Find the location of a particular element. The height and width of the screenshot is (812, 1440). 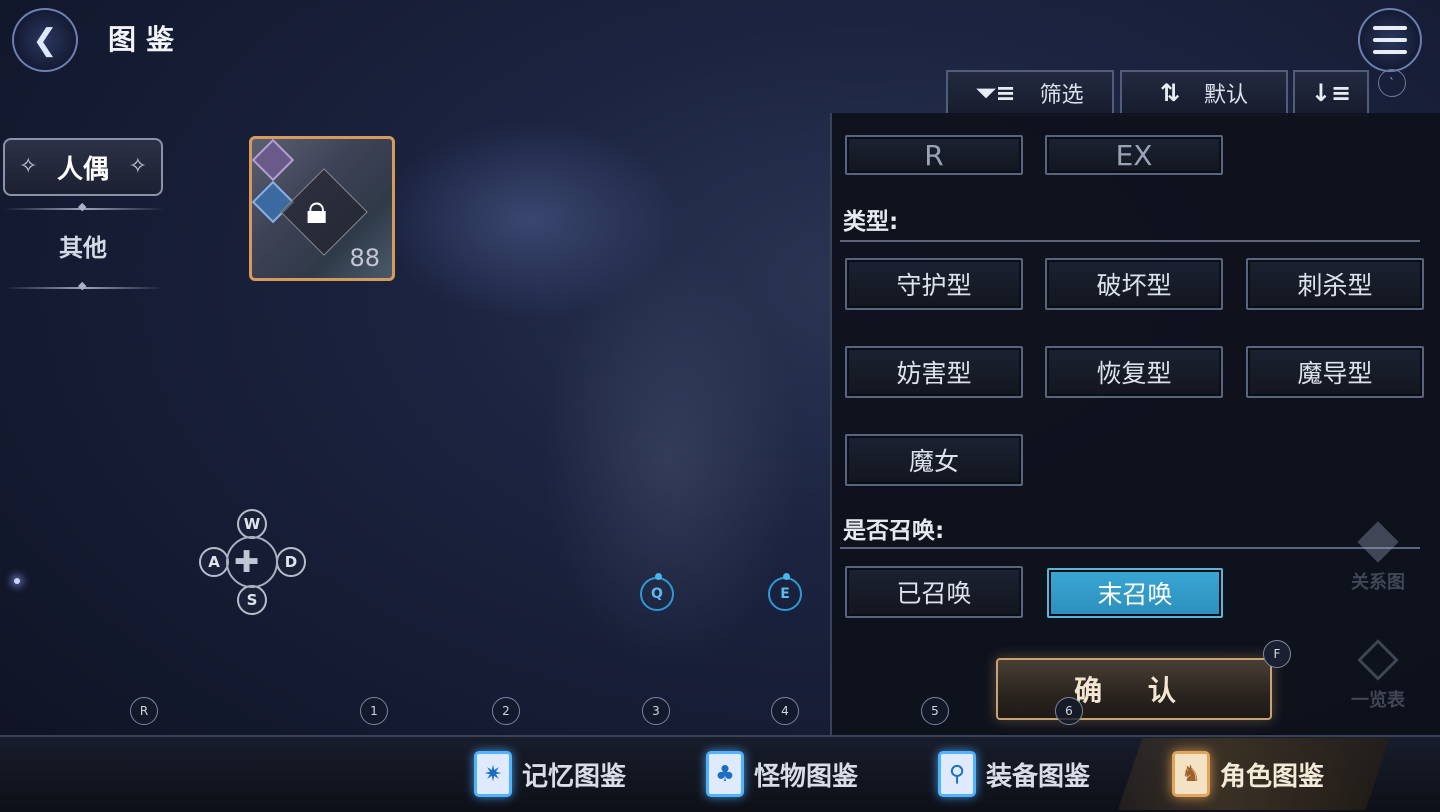

back-arrow-icon: ❮ is located at coordinates (45, 40).